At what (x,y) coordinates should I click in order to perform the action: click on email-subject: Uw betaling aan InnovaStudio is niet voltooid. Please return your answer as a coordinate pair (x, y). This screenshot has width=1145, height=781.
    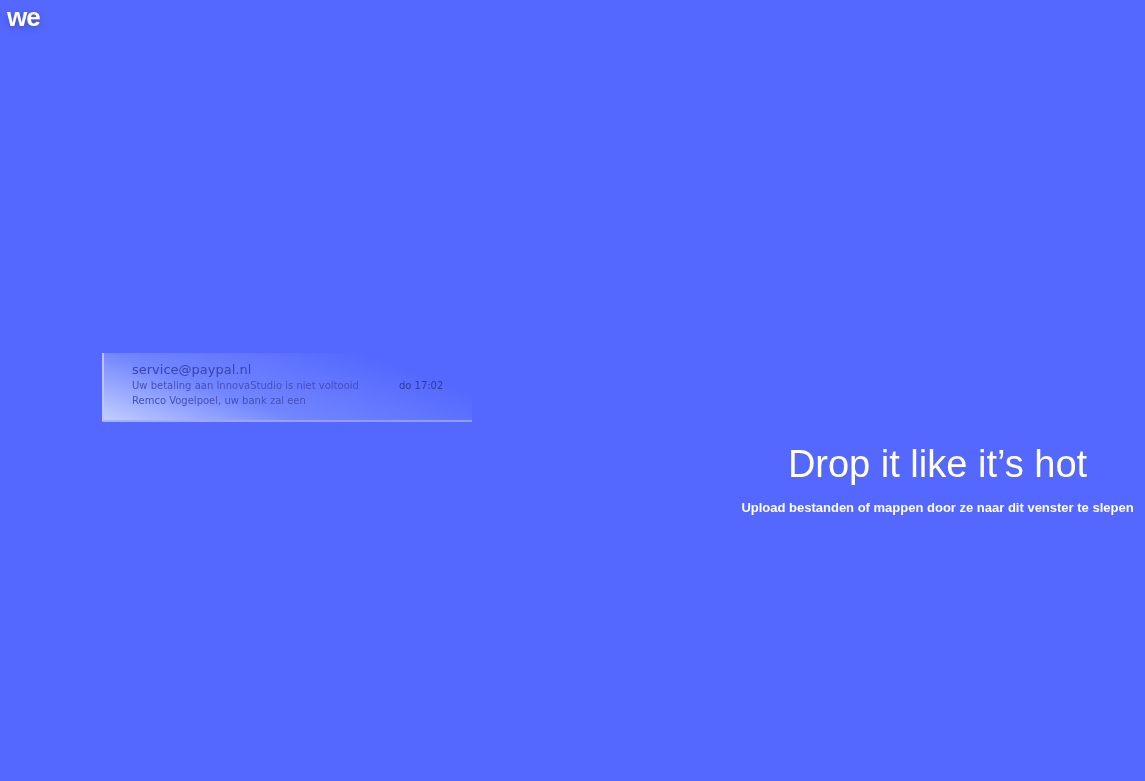
    Looking at the image, I should click on (245, 386).